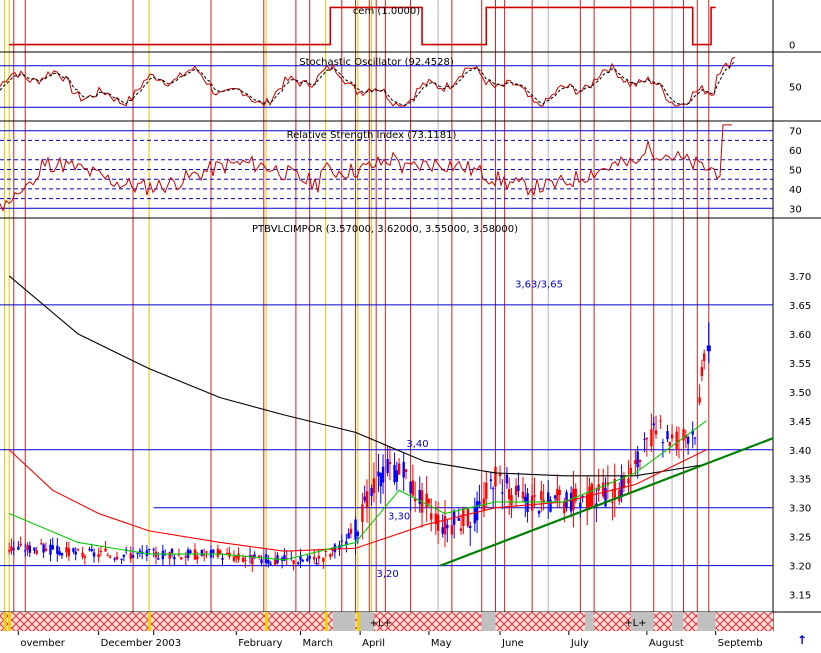  Describe the element at coordinates (417, 444) in the screenshot. I see `price-annotation: 3,40` at that location.